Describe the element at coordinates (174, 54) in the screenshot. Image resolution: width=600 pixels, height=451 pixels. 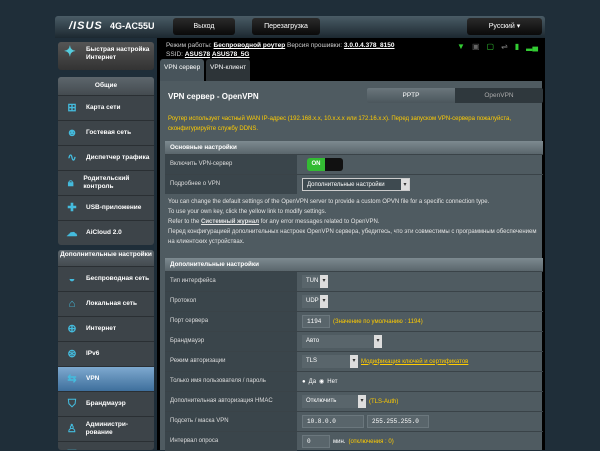
I see `ssid-label: SSID:` at that location.